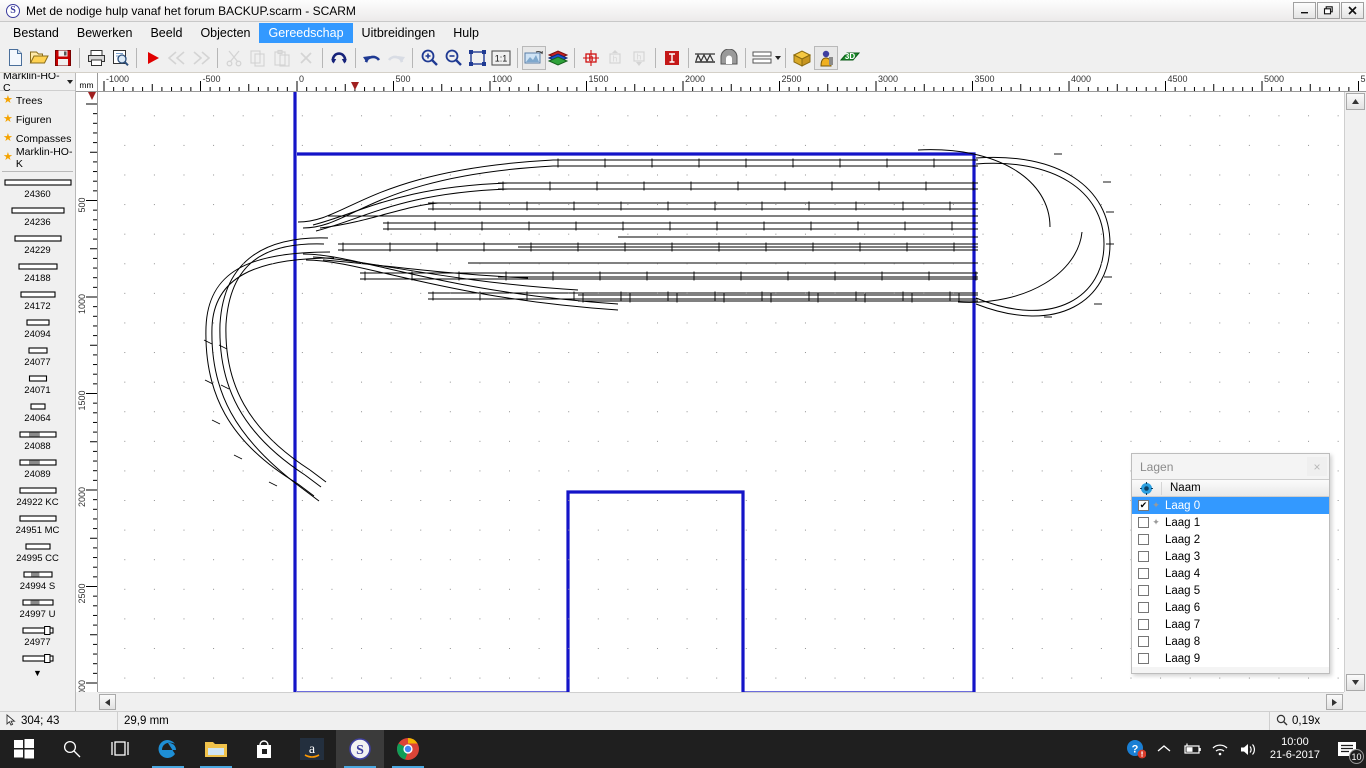 The width and height of the screenshot is (1366, 768). I want to click on catalog-part: 24188, so click(37, 271).